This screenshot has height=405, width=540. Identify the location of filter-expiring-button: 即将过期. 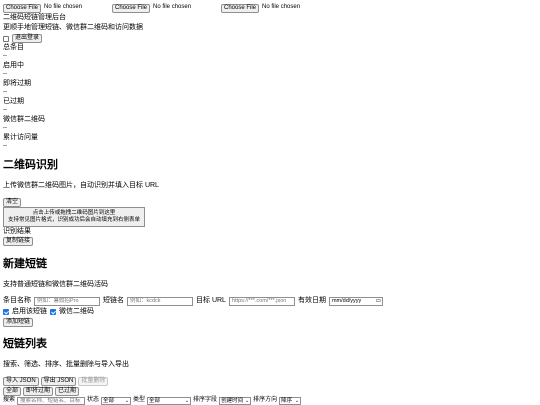
(38, 391).